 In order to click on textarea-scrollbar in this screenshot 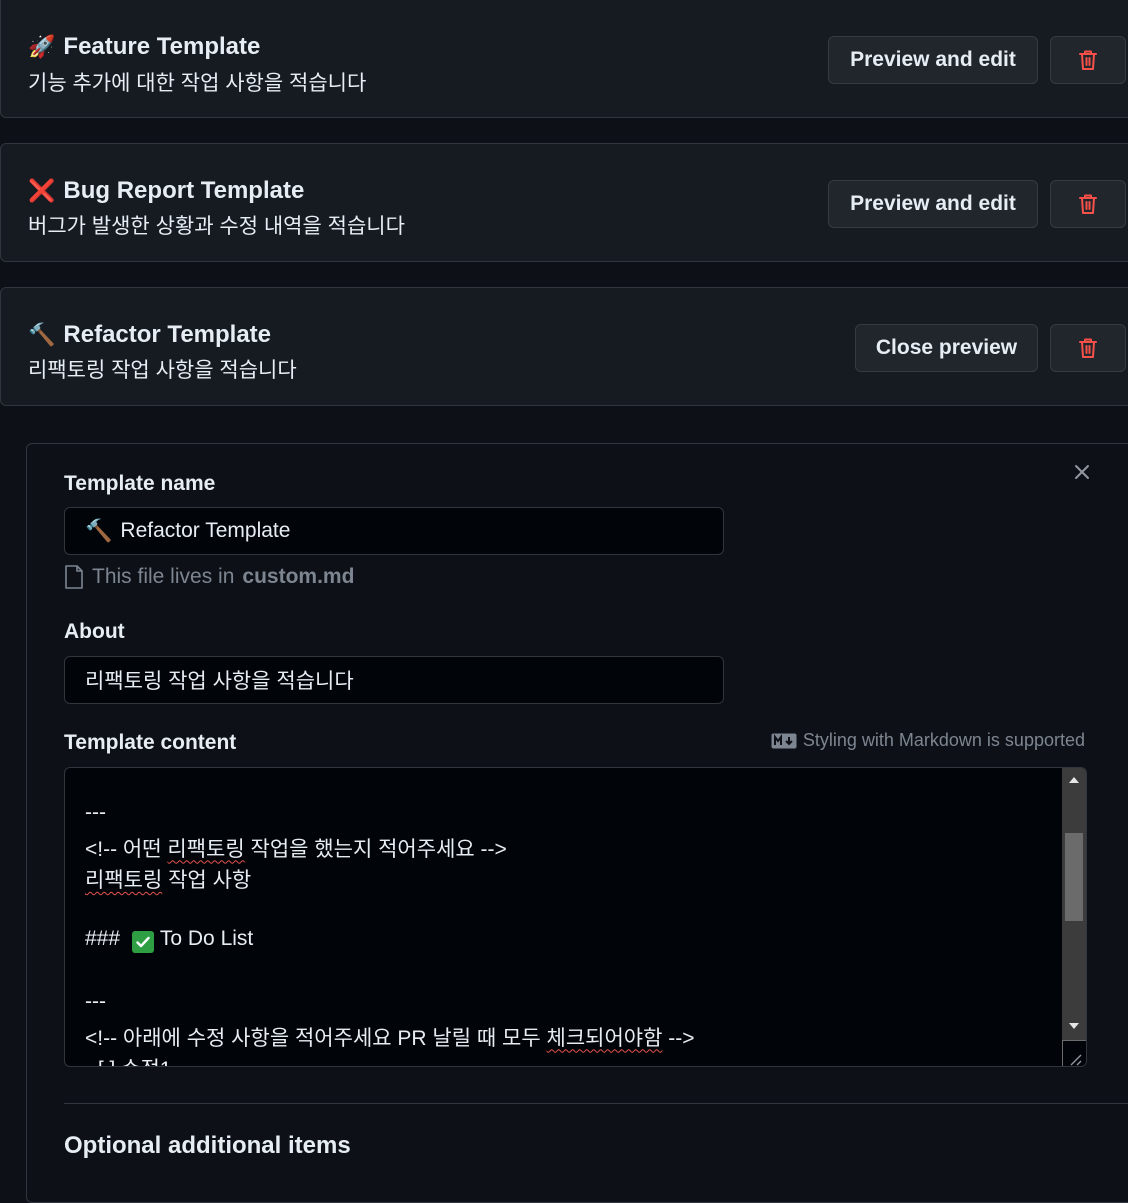, I will do `click(1074, 917)`.